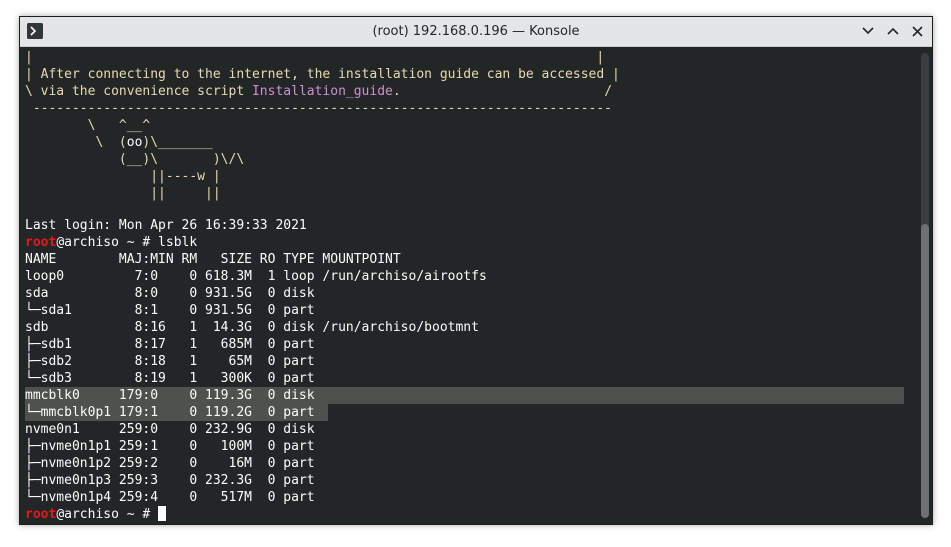 This screenshot has height=547, width=951. I want to click on lsblk-row: └─sdb3 8:19 1 300K 0 part, so click(170, 378).